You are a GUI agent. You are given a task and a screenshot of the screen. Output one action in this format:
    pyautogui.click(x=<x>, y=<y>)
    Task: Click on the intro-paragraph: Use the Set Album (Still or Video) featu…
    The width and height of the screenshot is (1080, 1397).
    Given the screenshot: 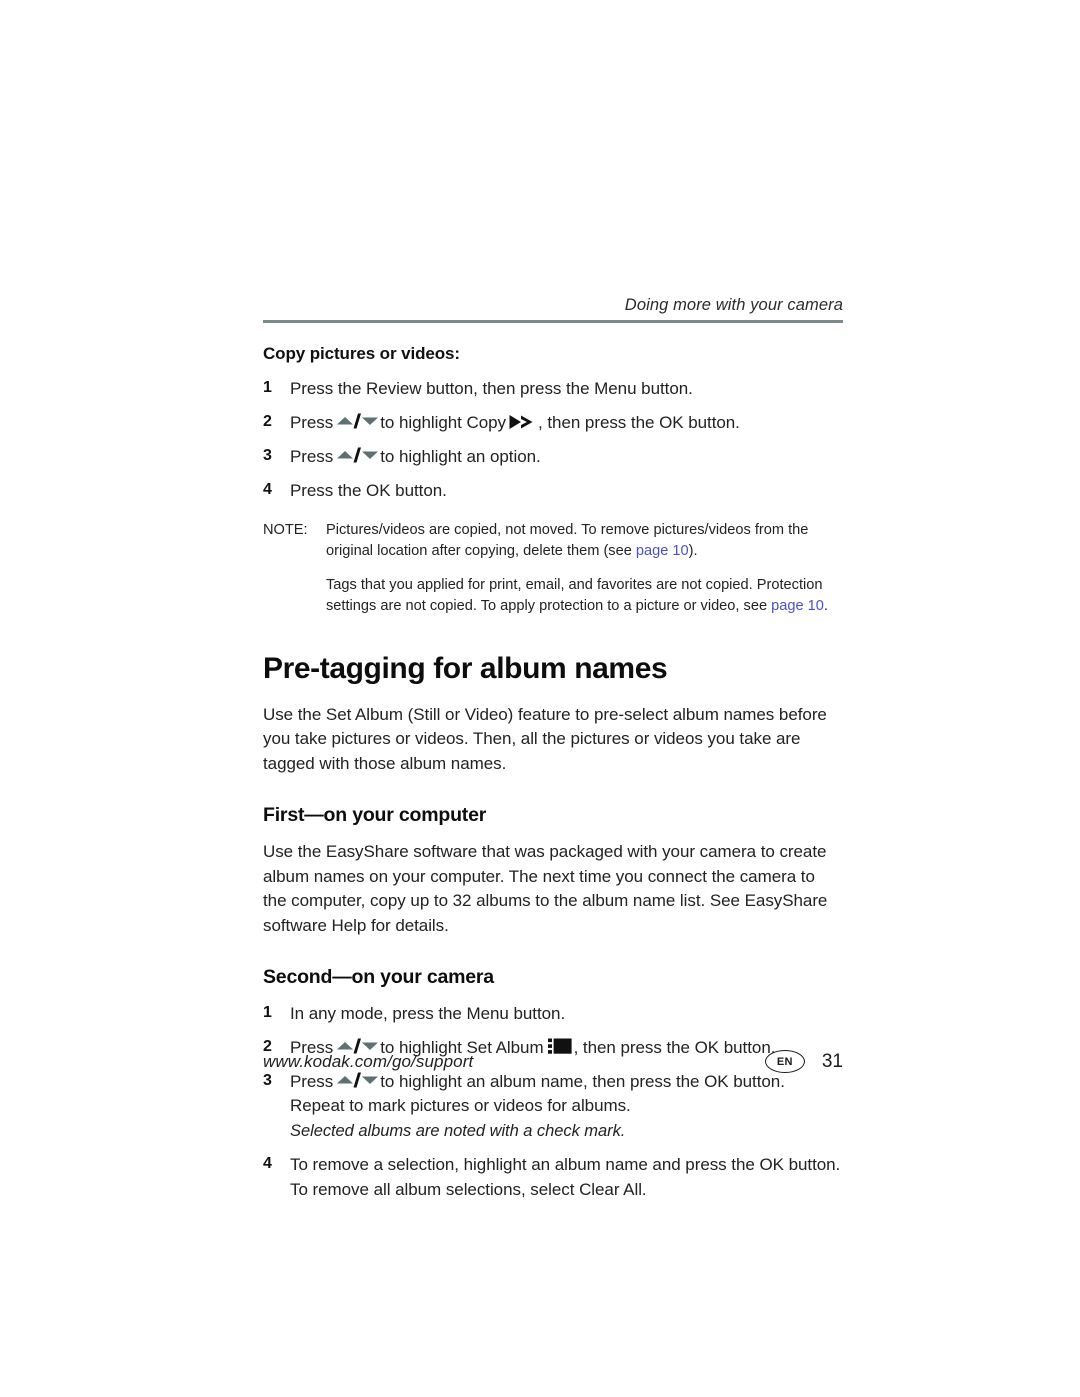 What is the action you would take?
    pyautogui.click(x=545, y=738)
    